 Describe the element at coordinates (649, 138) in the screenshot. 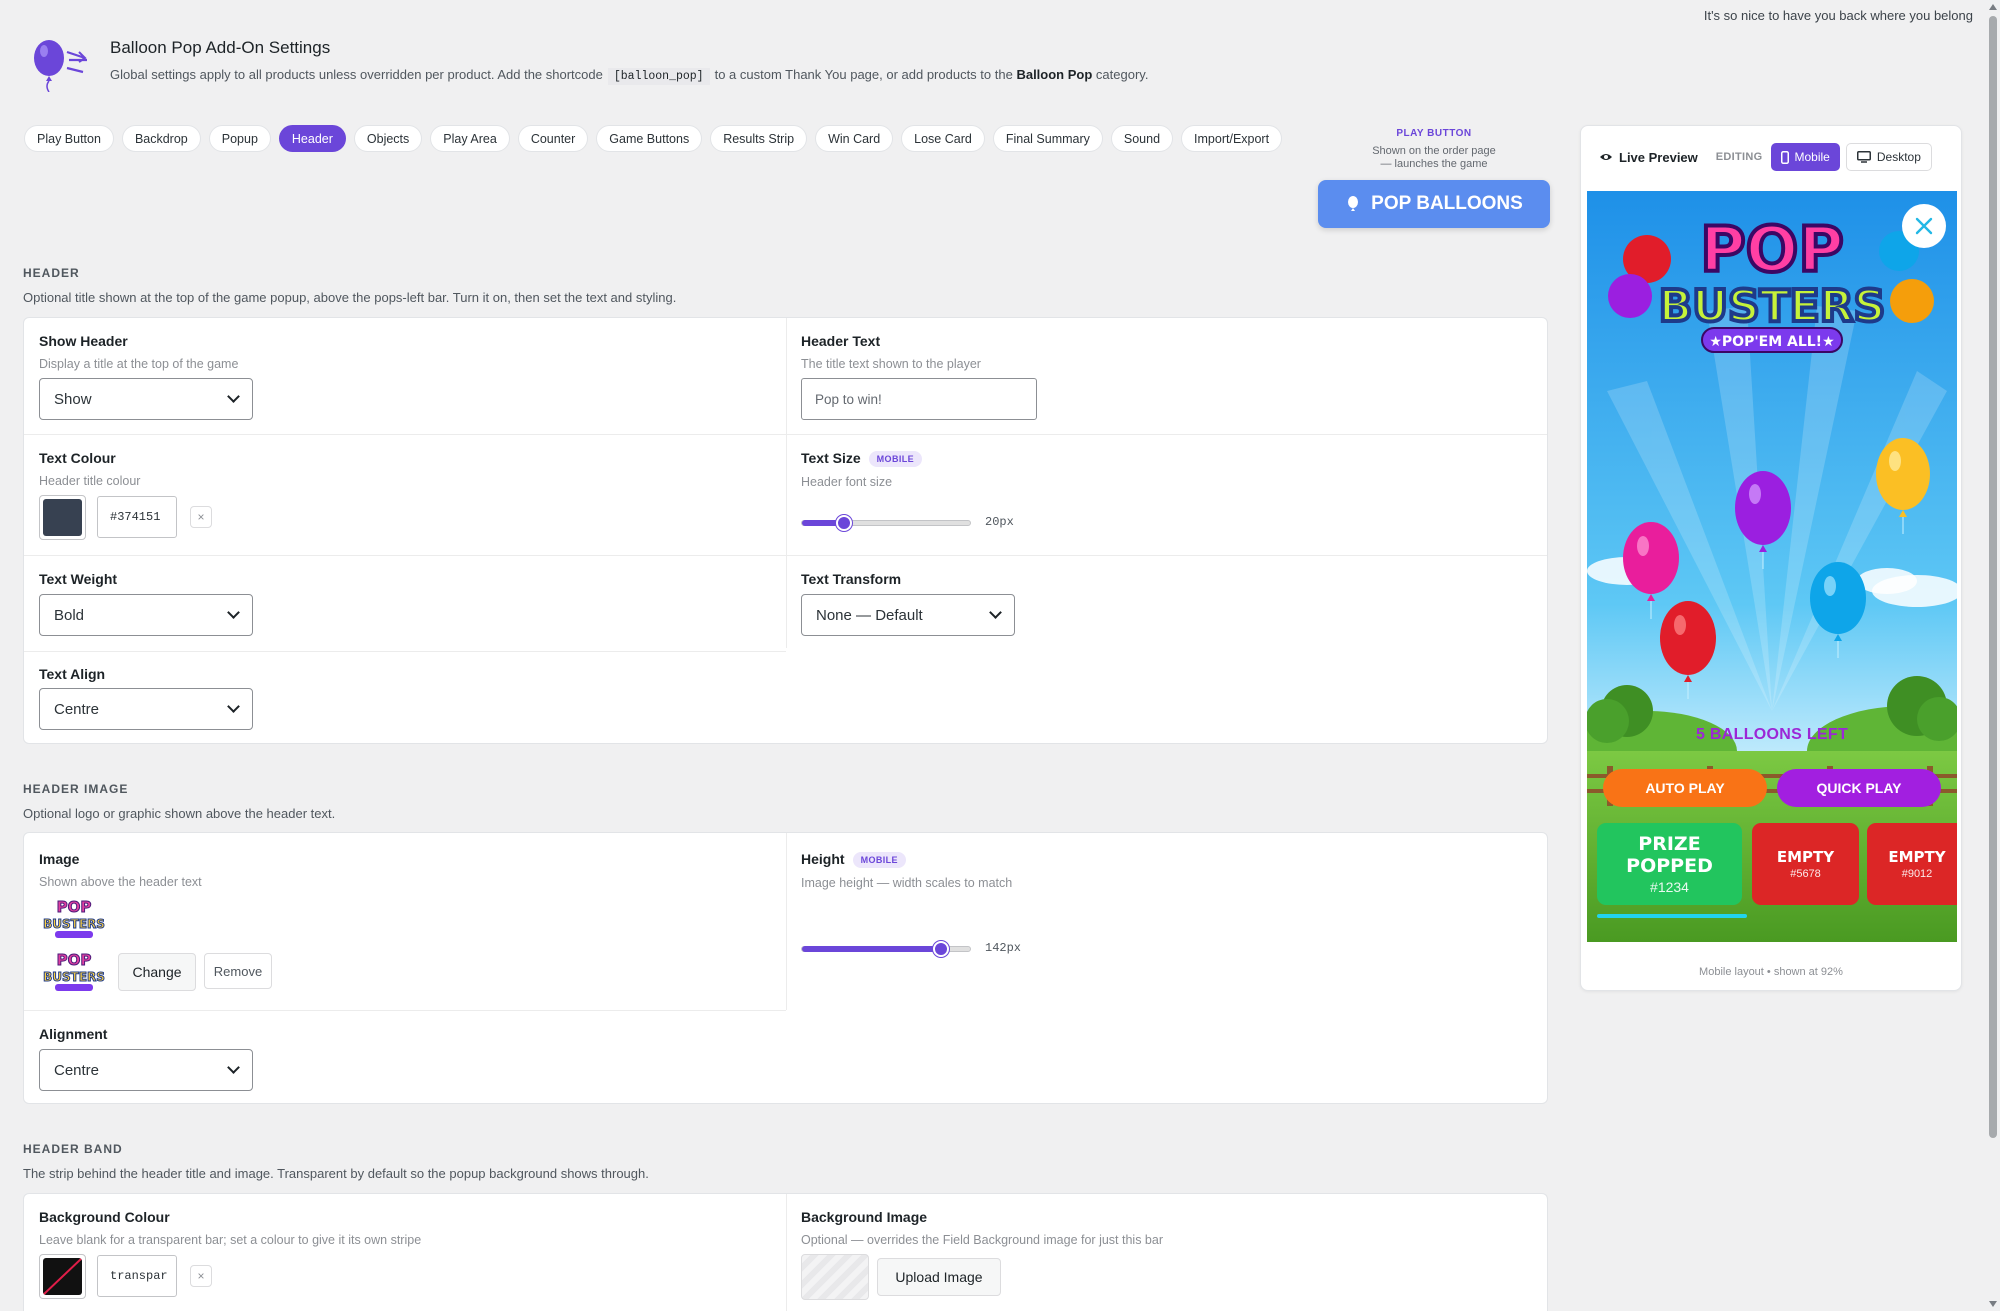

I see `tab-game-buttons: Game Buttons` at that location.